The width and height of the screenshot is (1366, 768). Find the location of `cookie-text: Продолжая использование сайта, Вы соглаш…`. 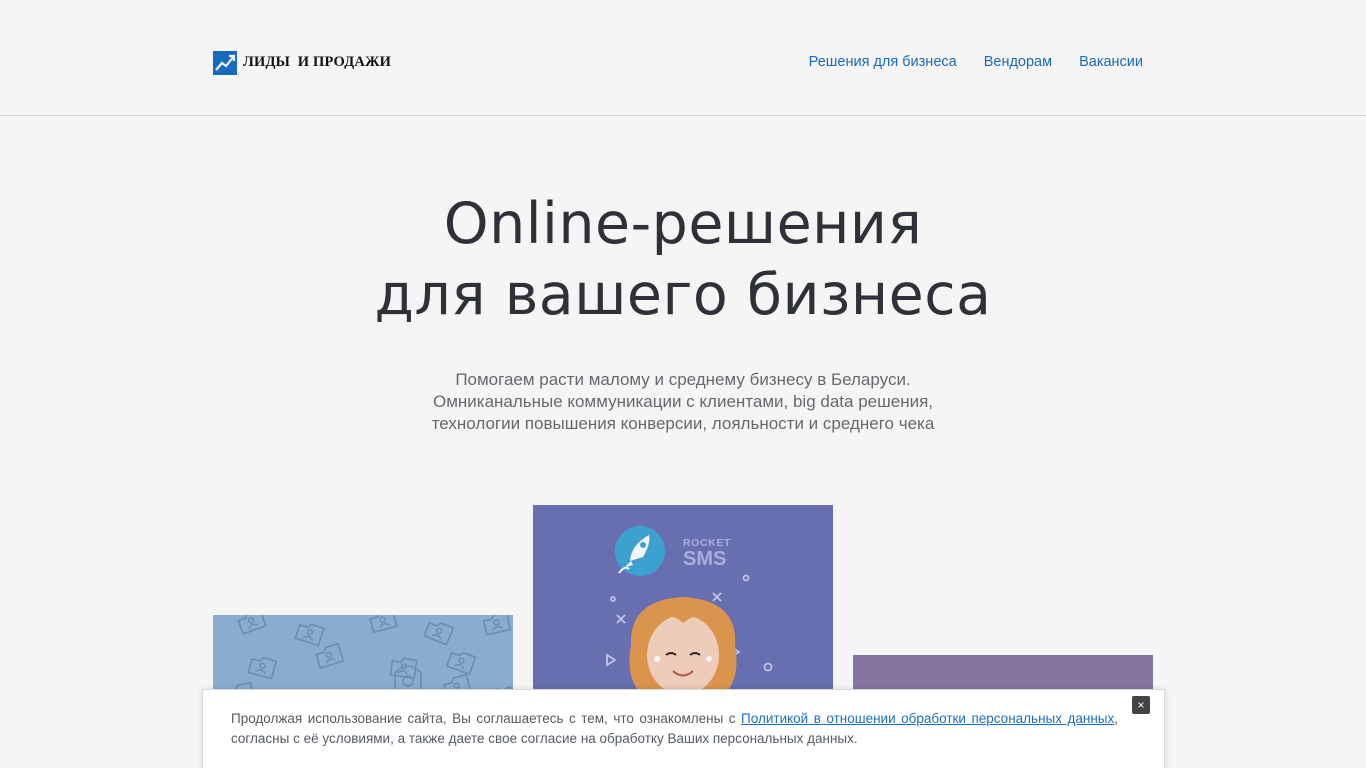

cookie-text: Продолжая использование сайта, Вы соглаш… is located at coordinates (674, 729).